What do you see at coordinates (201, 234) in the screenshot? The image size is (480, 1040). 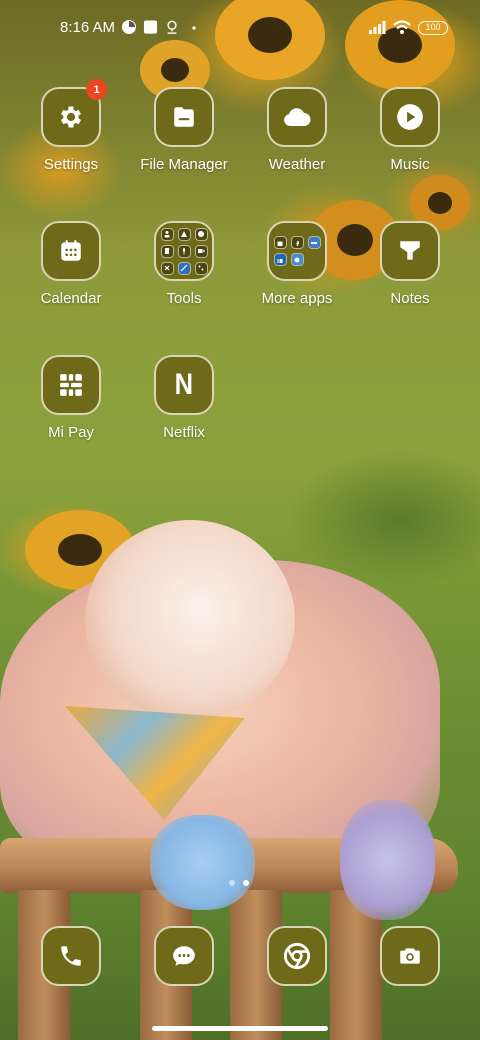 I see `clock-mini-icon` at bounding box center [201, 234].